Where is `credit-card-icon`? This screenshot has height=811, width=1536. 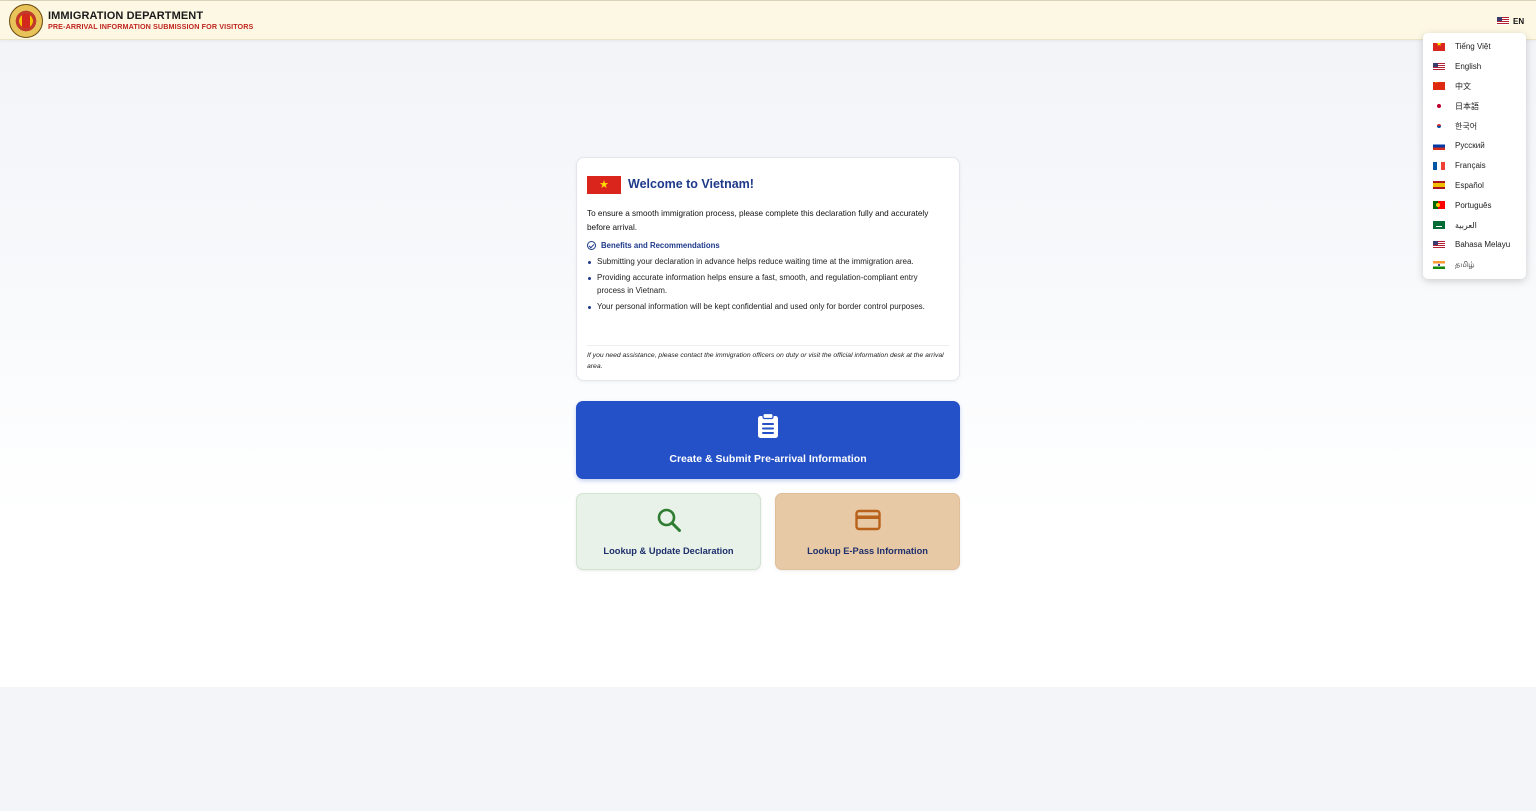
credit-card-icon is located at coordinates (868, 520).